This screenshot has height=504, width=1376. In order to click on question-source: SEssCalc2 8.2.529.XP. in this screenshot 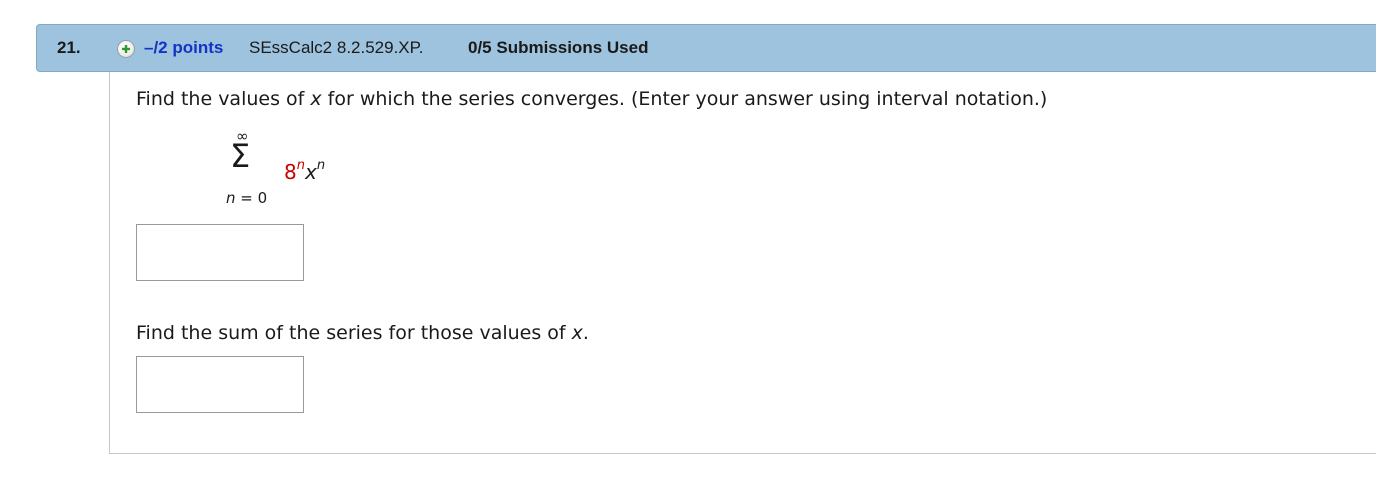, I will do `click(336, 47)`.